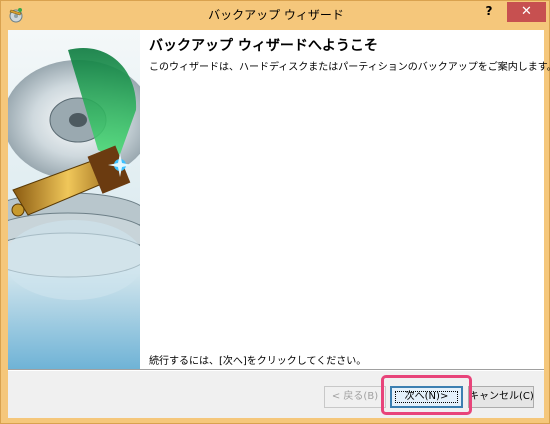 Image resolution: width=550 pixels, height=424 pixels. What do you see at coordinates (426, 395) in the screenshot?
I see `next-button-highlight-annotation` at bounding box center [426, 395].